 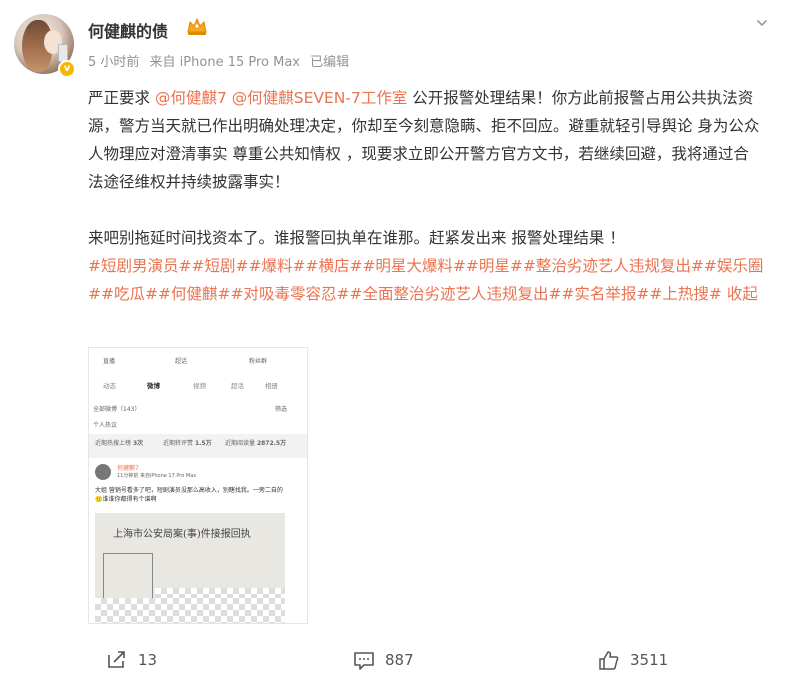 What do you see at coordinates (117, 409) in the screenshot?
I see `image-filter-label: 全部微博（143）` at bounding box center [117, 409].